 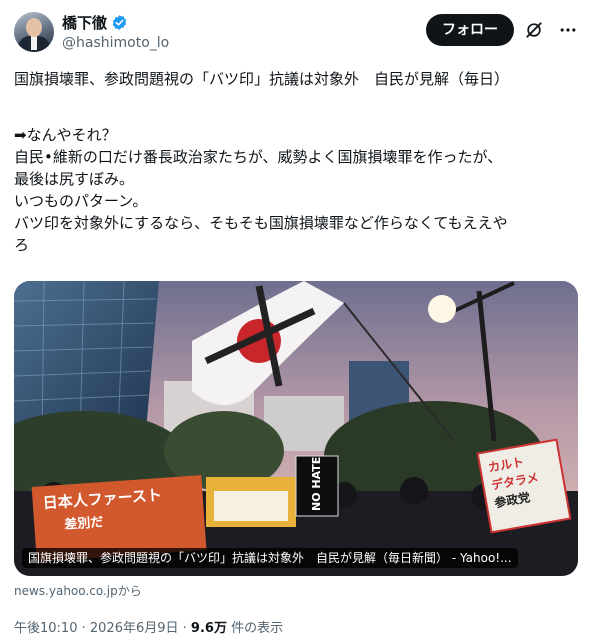 I want to click on tweet-date: 2026年6月9日, so click(x=134, y=628).